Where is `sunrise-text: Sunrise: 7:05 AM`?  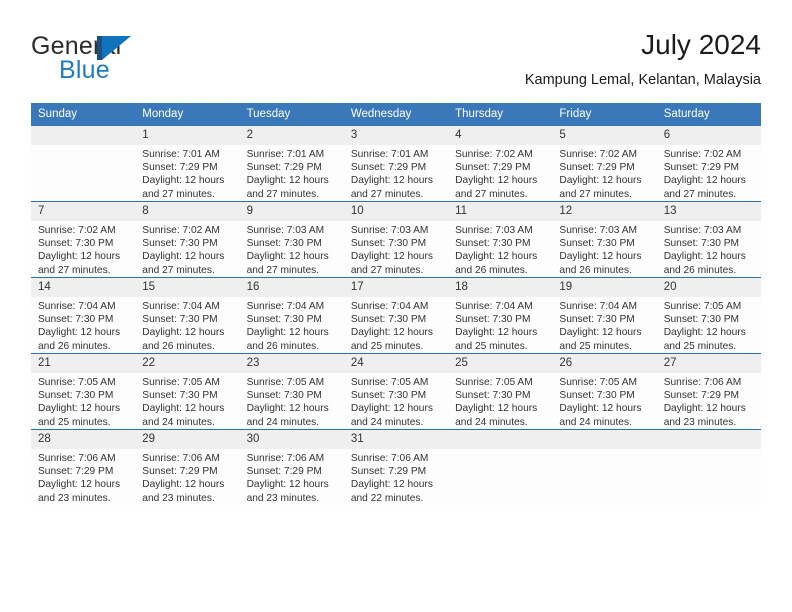 sunrise-text: Sunrise: 7:05 AM is located at coordinates (494, 382).